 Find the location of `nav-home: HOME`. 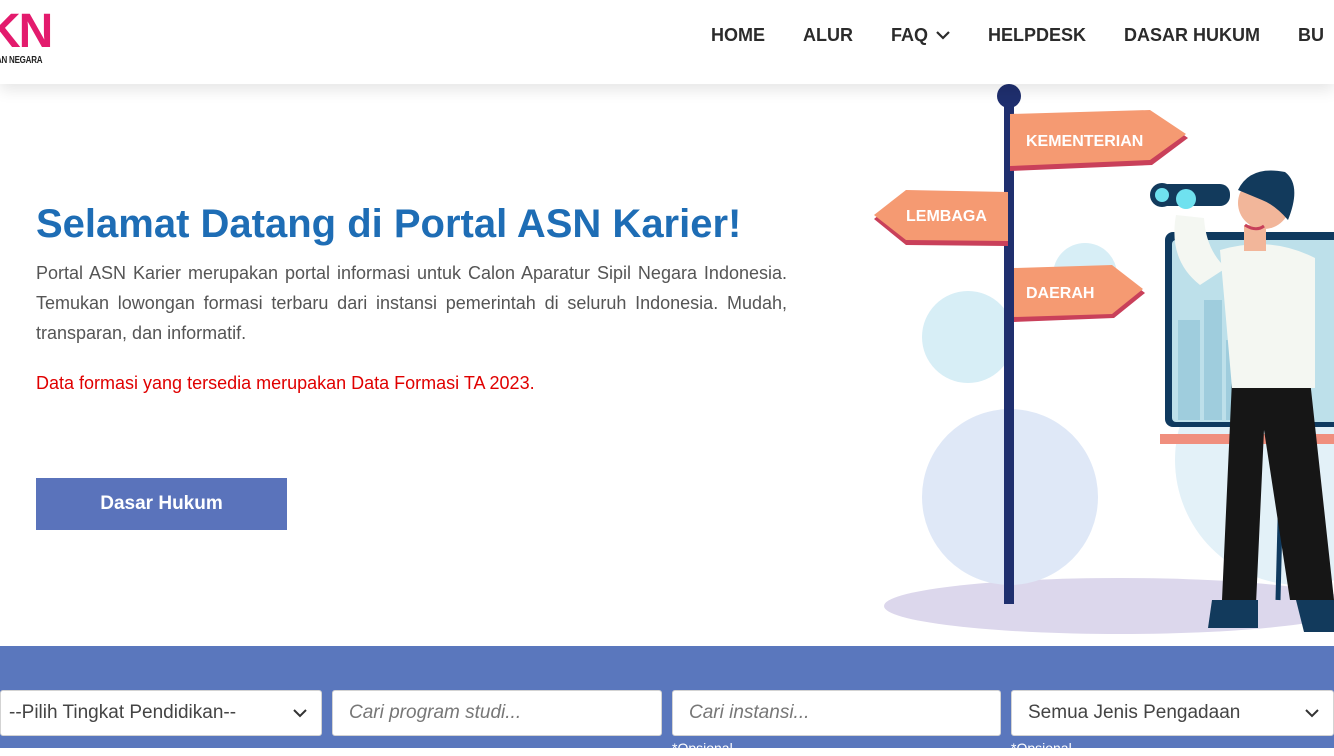

nav-home: HOME is located at coordinates (738, 35).